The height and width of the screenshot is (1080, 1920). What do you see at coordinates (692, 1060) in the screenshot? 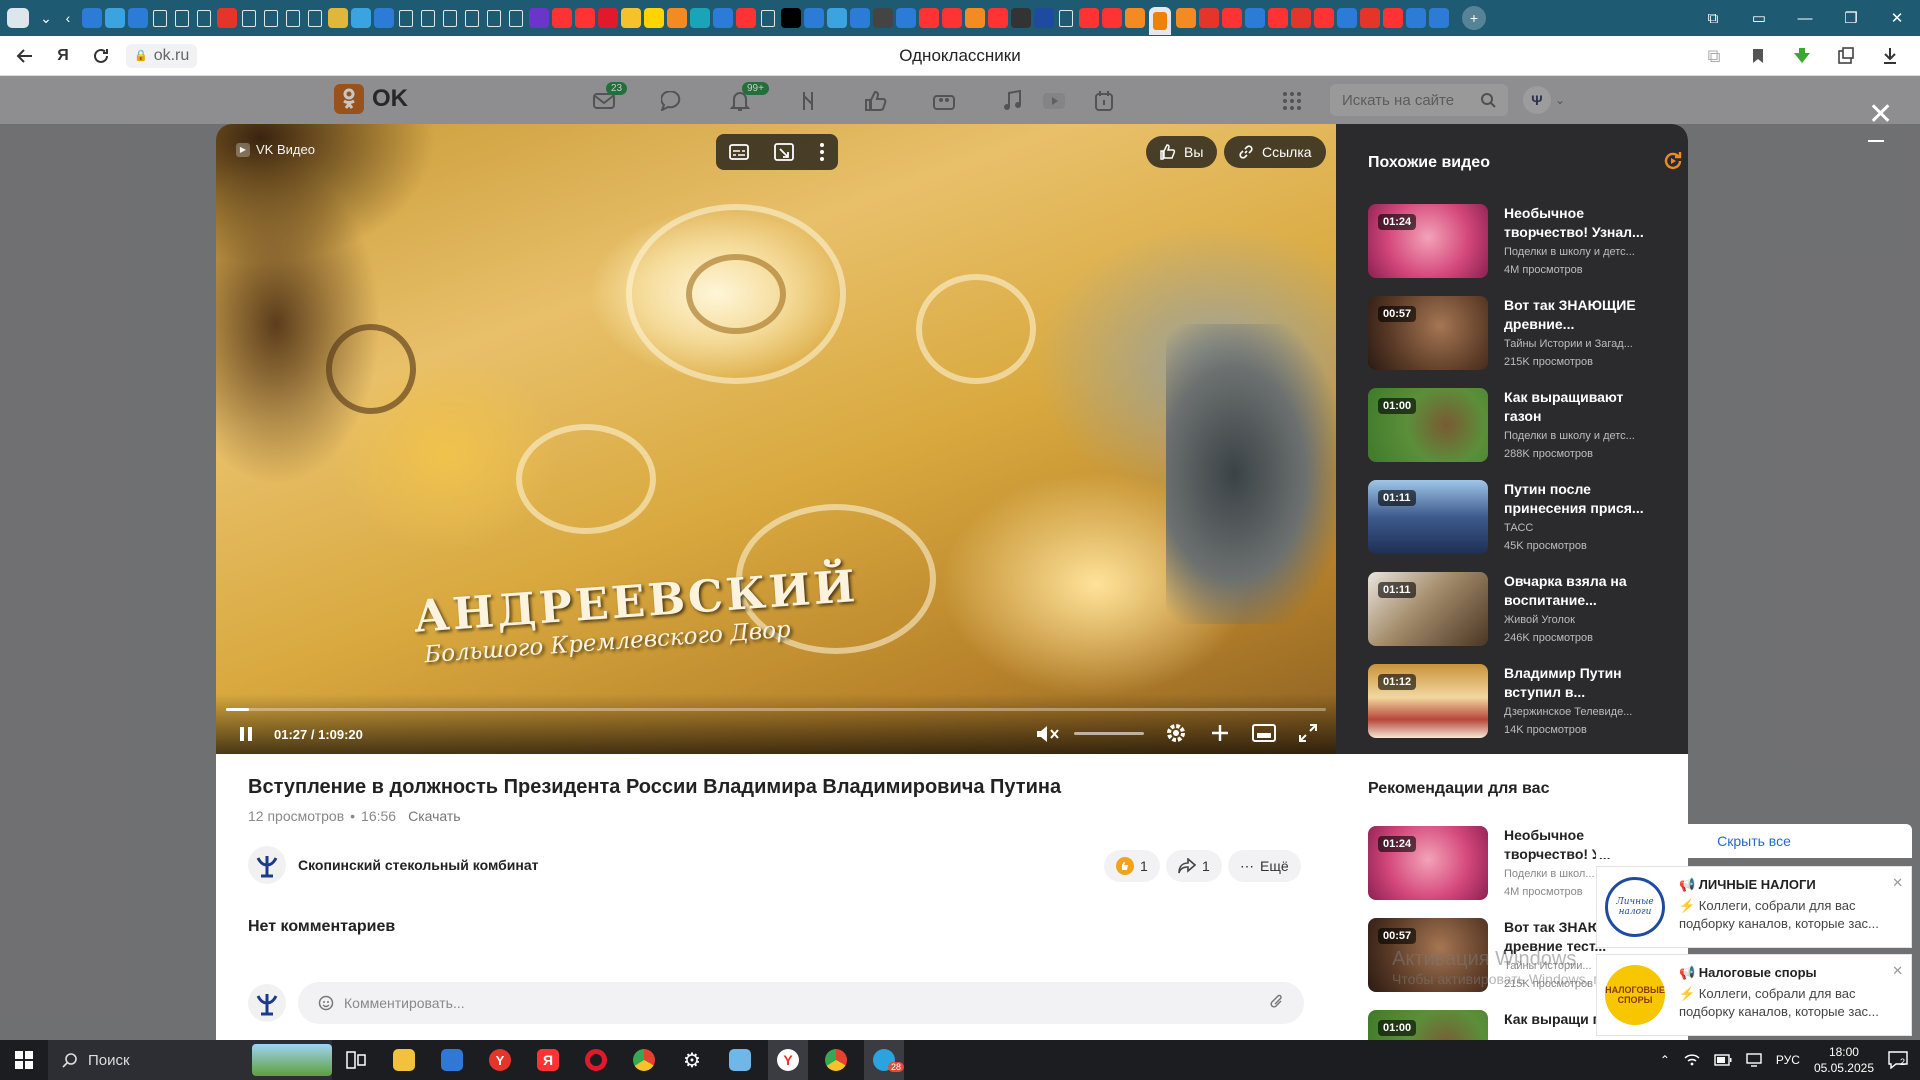
I see `settings-app-icon: ⚙` at bounding box center [692, 1060].